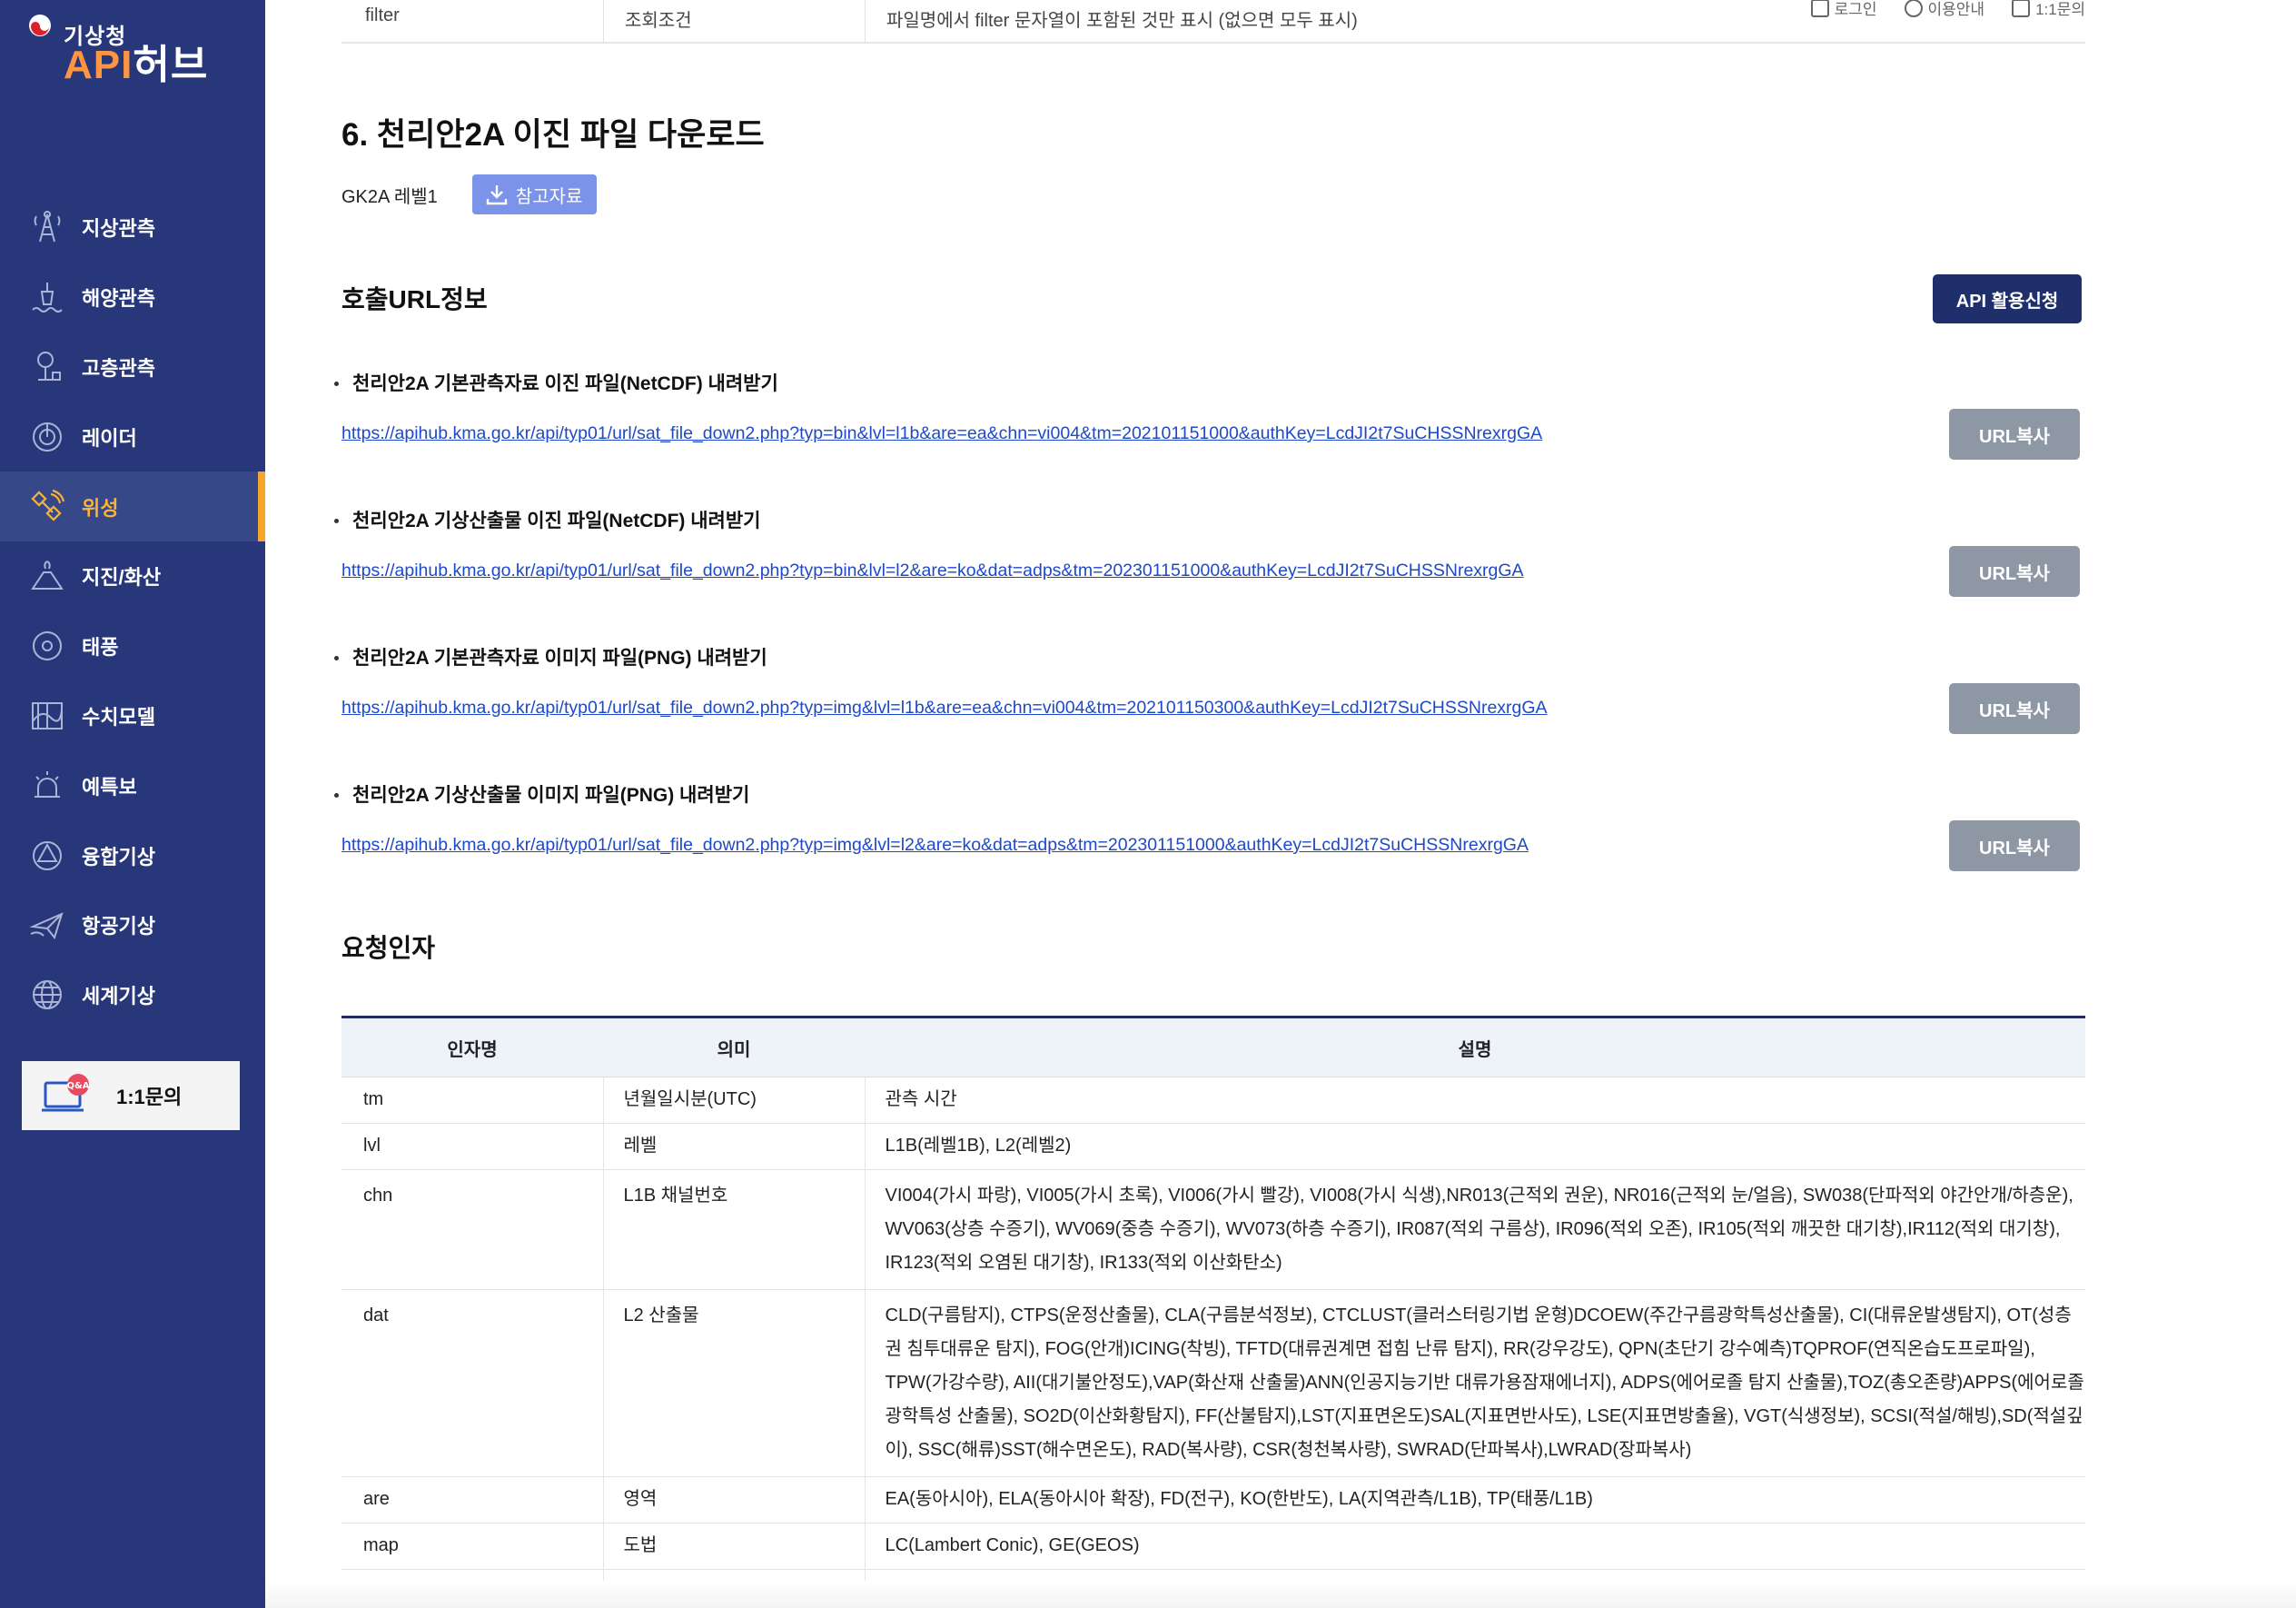 This screenshot has width=2296, height=1608. I want to click on sidebar-item-fusion: 융합기상, so click(132, 855).